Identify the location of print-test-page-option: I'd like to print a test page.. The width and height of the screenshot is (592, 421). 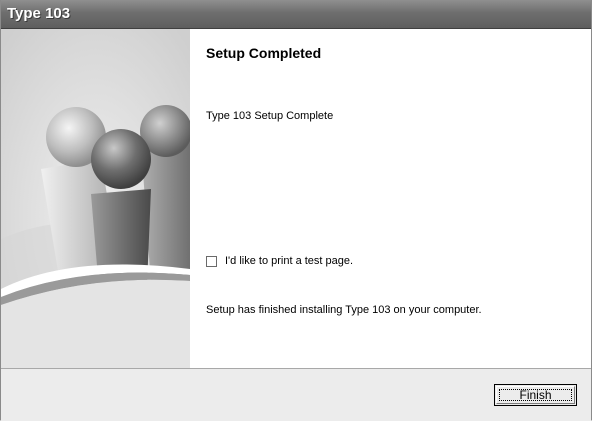
(279, 261).